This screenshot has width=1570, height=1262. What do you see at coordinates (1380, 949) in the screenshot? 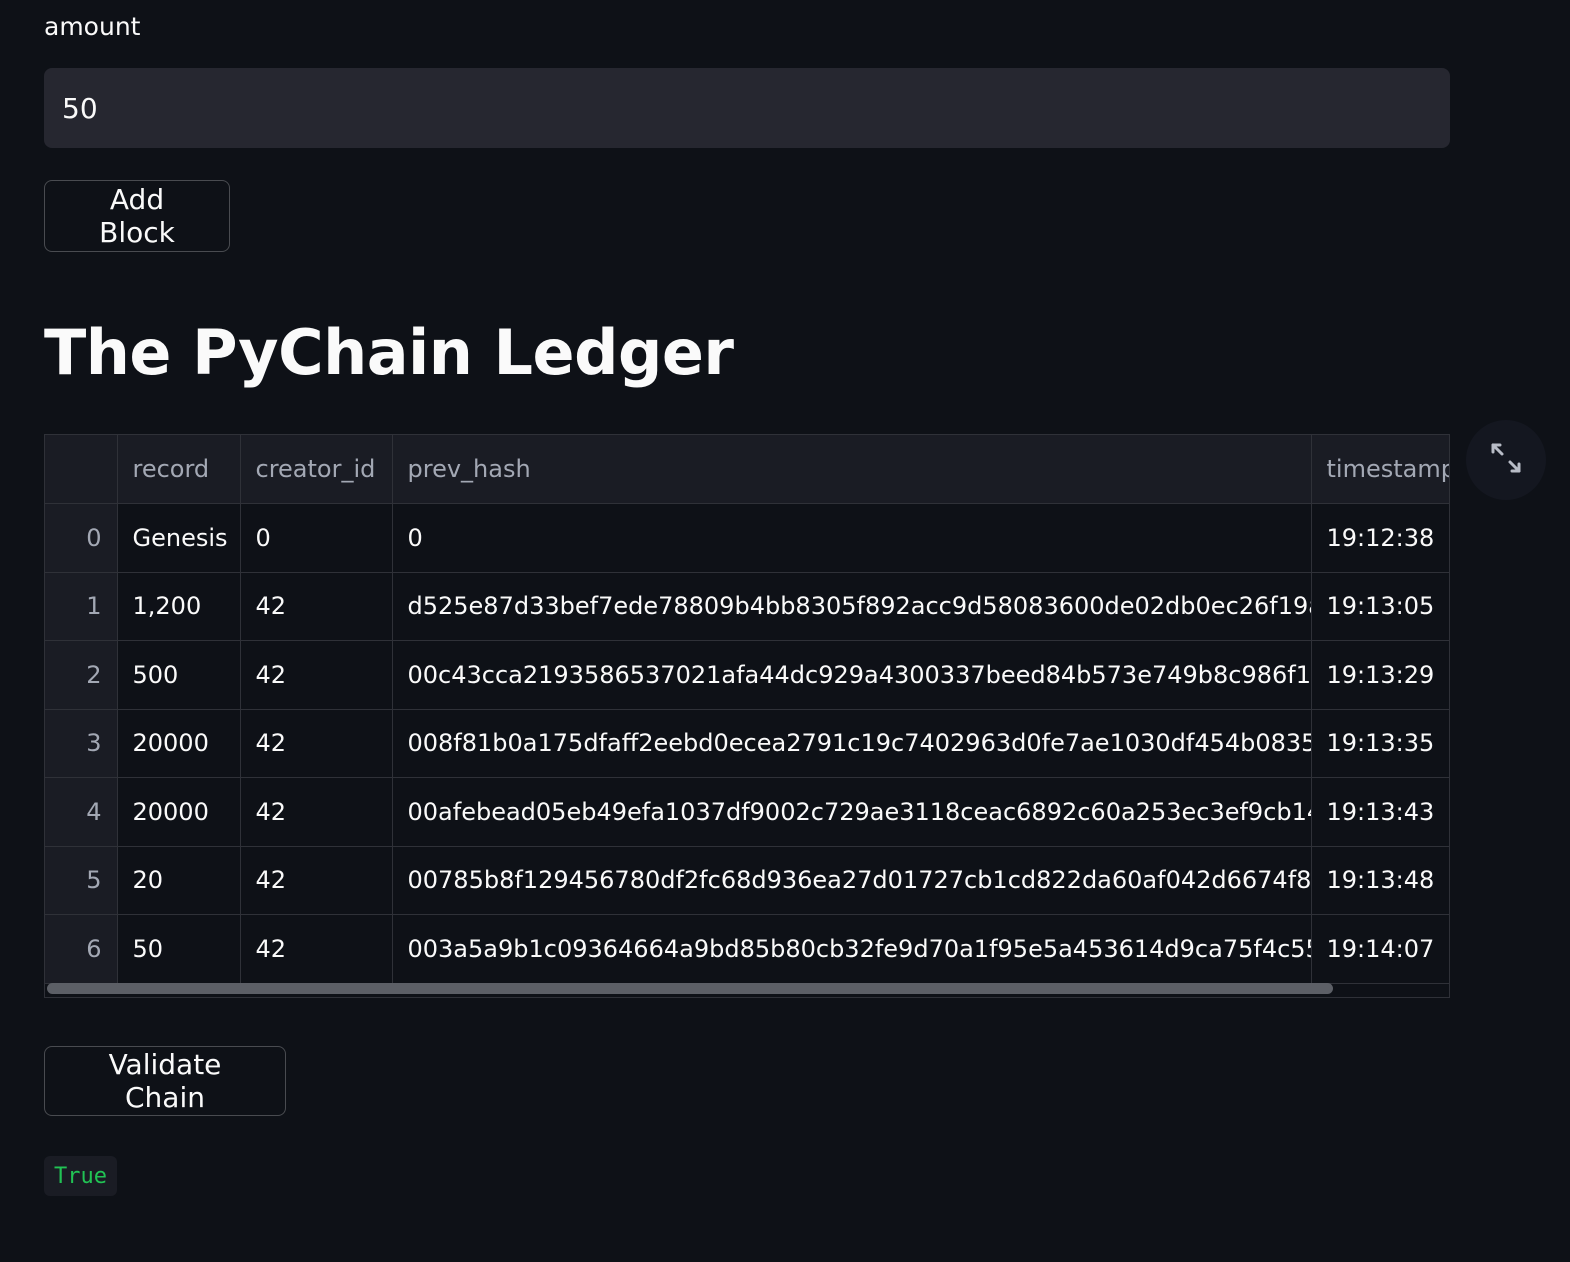
I see `timestamp-cell: 19:14:07` at bounding box center [1380, 949].